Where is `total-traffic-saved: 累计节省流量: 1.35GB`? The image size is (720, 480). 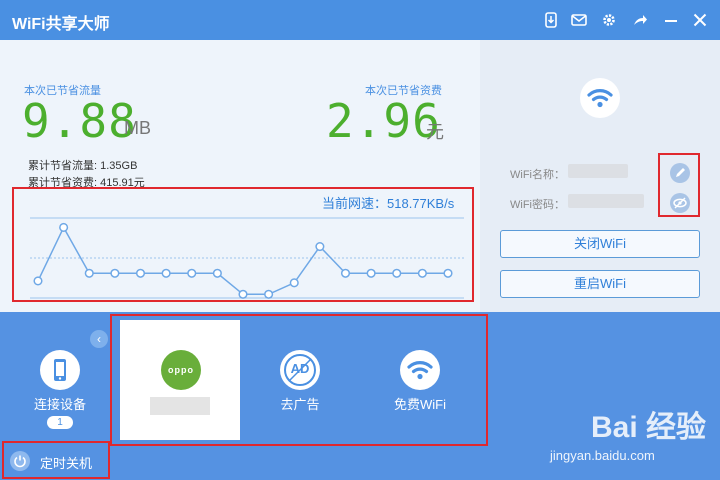 total-traffic-saved: 累计节省流量: 1.35GB is located at coordinates (83, 166).